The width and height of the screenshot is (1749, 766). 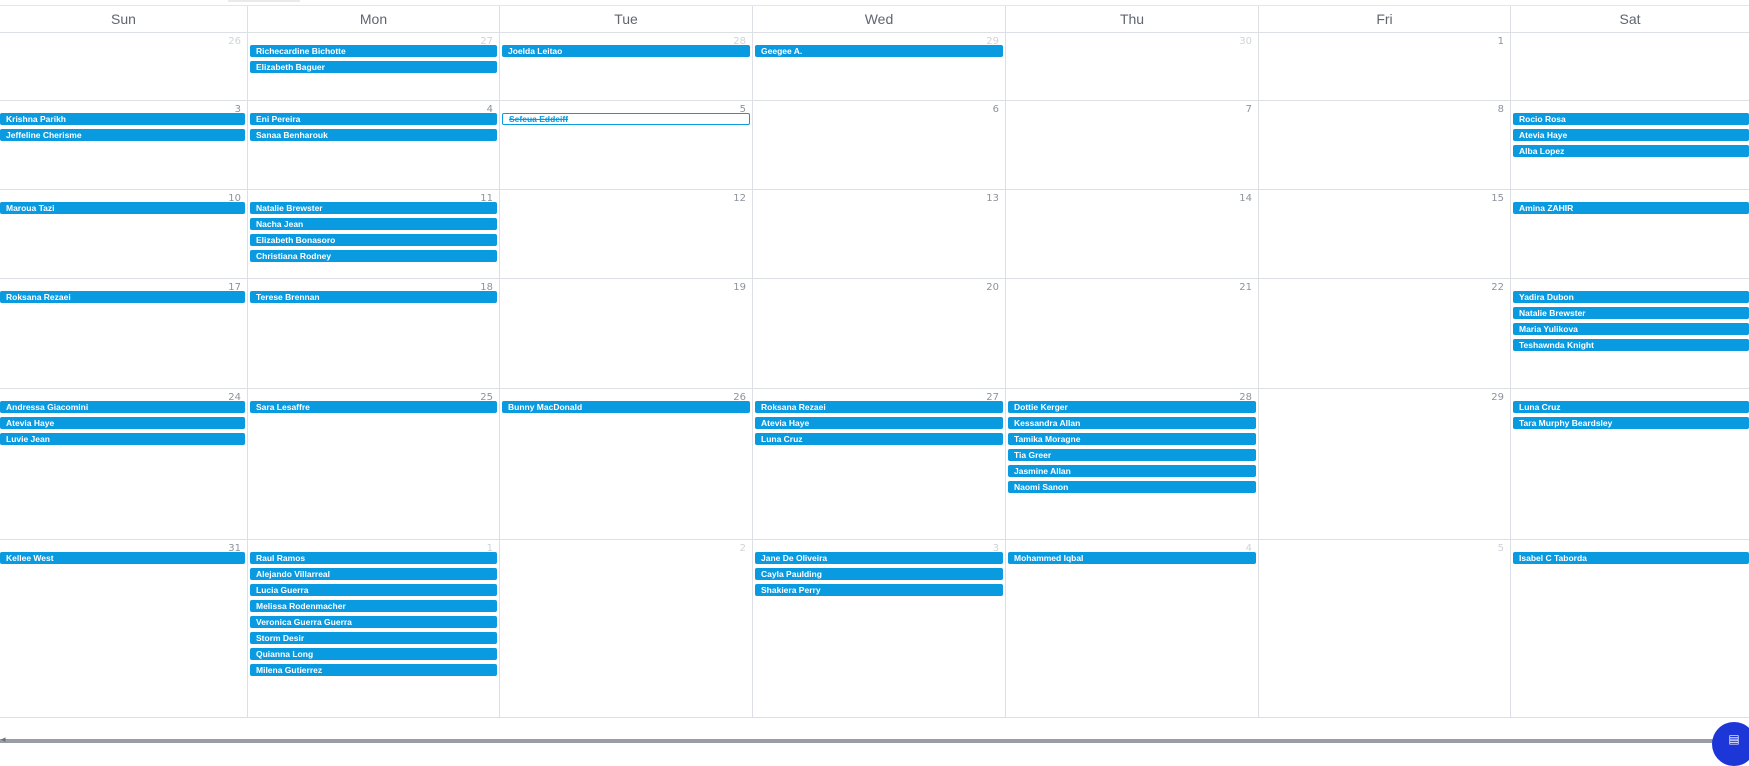 I want to click on day-cell: Amina ZAHIR, so click(x=1629, y=234).